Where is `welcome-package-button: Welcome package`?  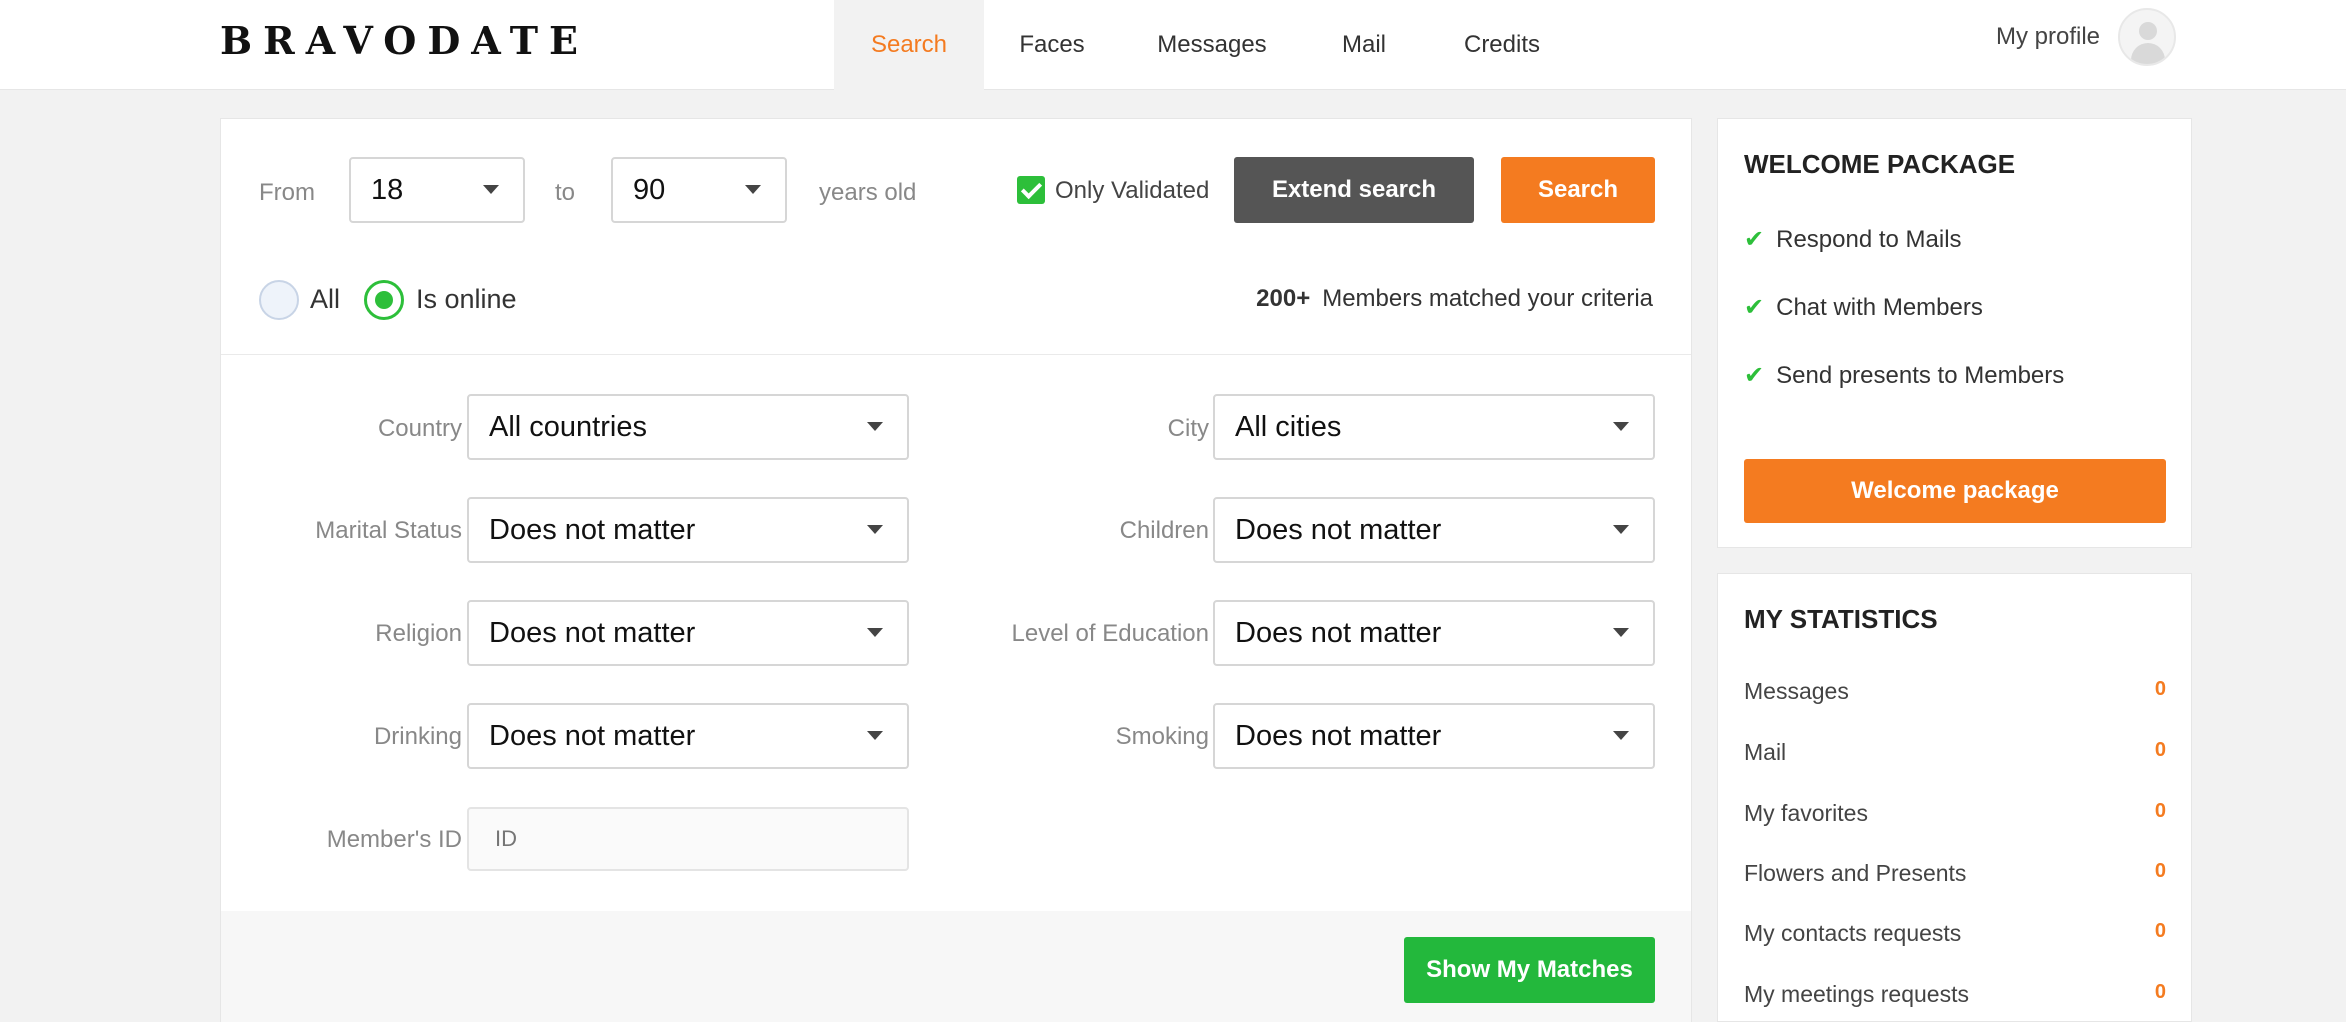 welcome-package-button: Welcome package is located at coordinates (1955, 491).